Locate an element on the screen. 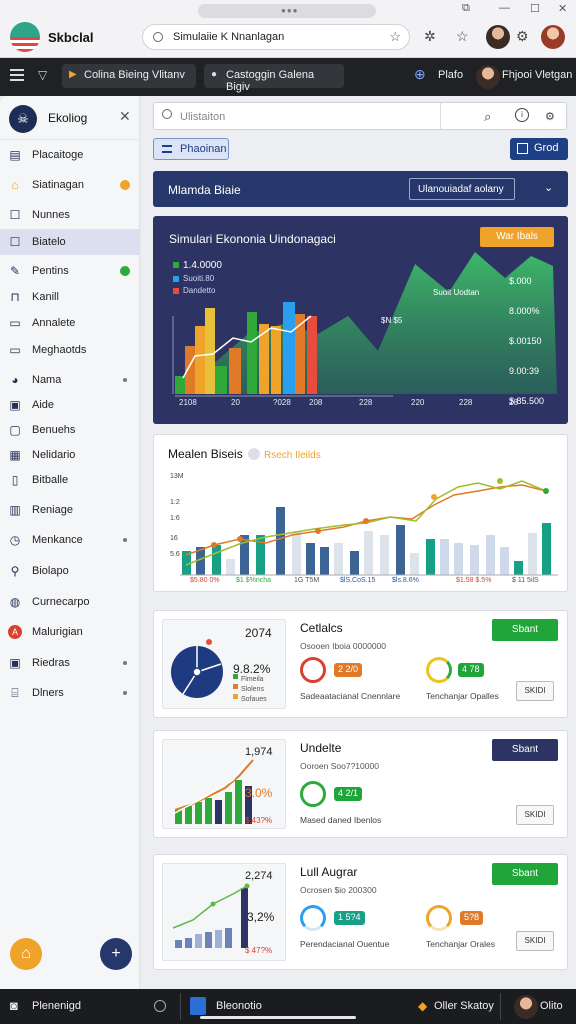 Image resolution: width=576 pixels, height=1024 pixels. url-bar: Simulaiie K Nnanlagan ☆ is located at coordinates (276, 37).